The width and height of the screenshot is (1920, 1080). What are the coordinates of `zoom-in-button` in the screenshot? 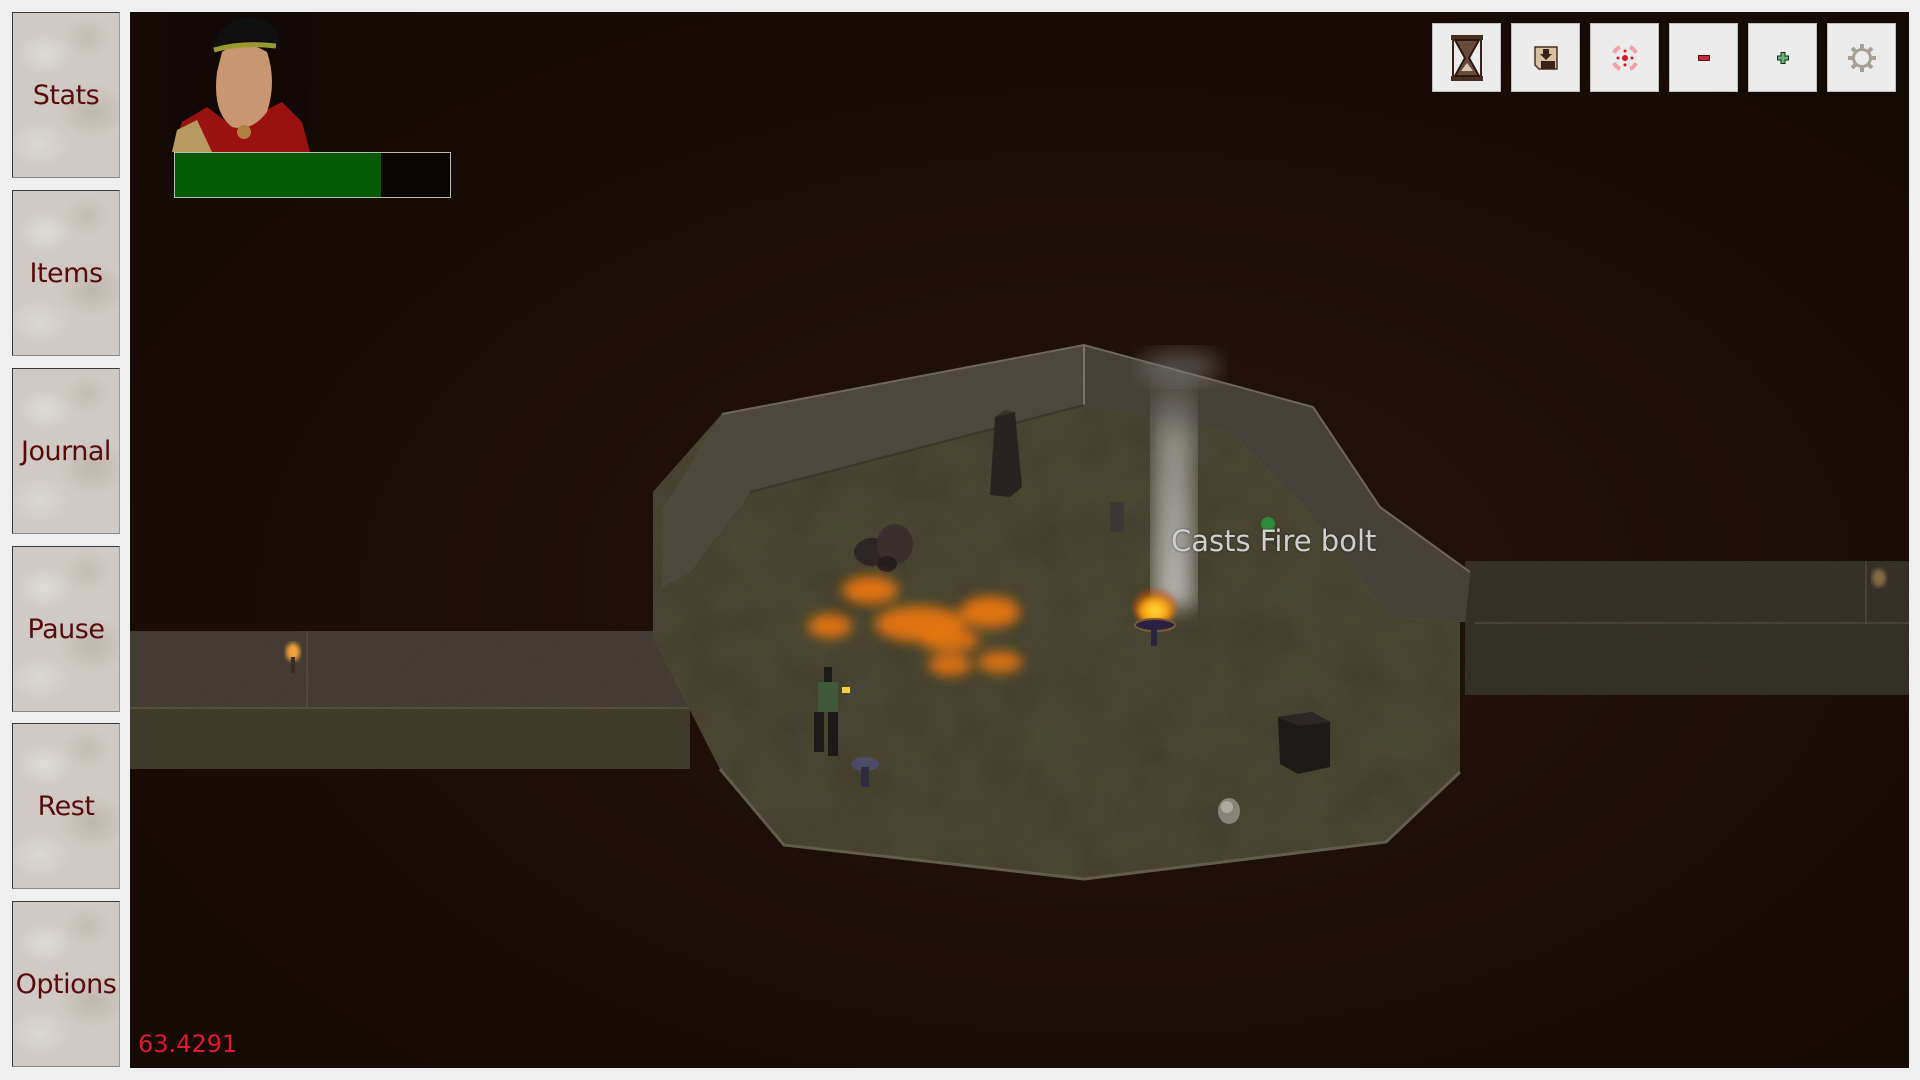 It's located at (1782, 57).